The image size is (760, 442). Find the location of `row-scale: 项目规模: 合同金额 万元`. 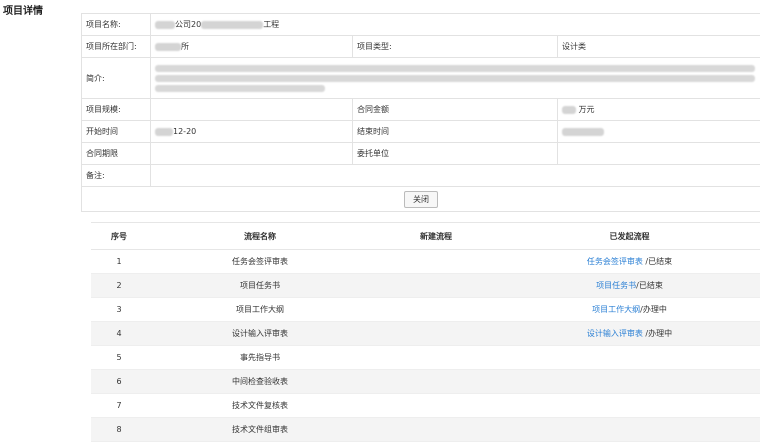

row-scale: 项目规模: 合同金额 万元 is located at coordinates (421, 110).